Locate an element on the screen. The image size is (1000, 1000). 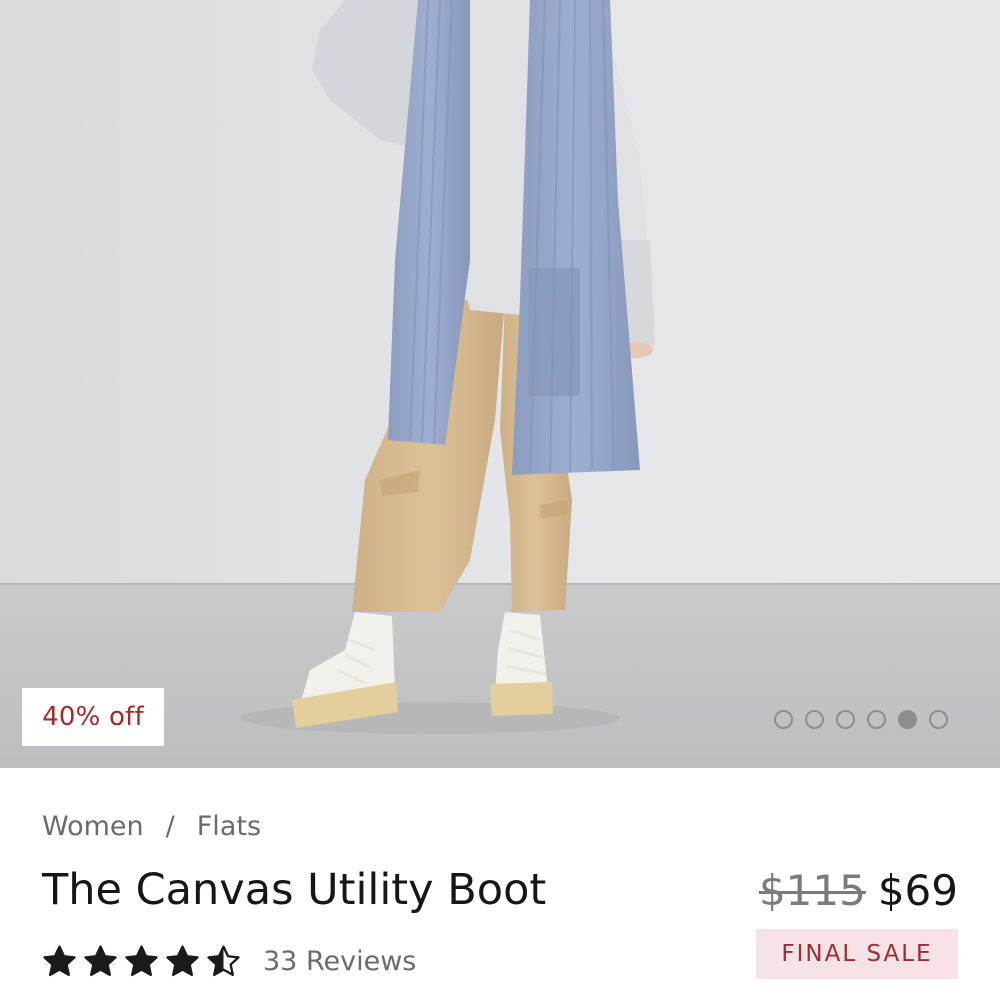
star-half-icon is located at coordinates (223, 961).